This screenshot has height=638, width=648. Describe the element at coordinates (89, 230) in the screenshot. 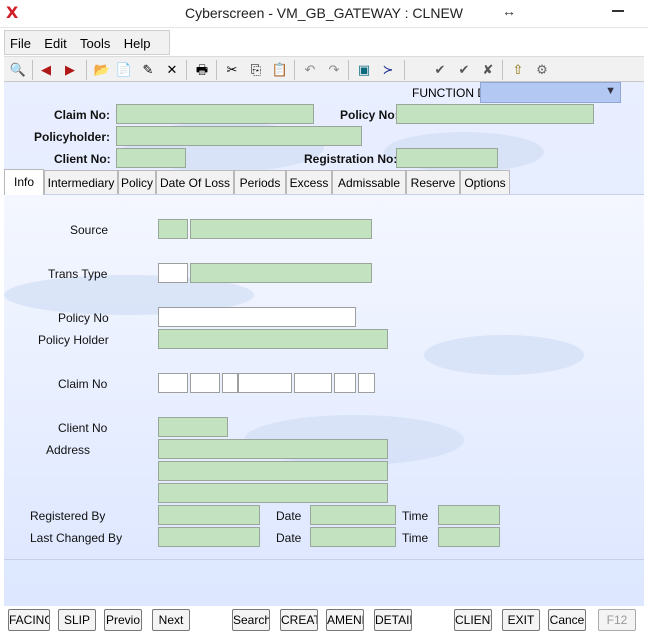

I see `source-label: Source` at that location.